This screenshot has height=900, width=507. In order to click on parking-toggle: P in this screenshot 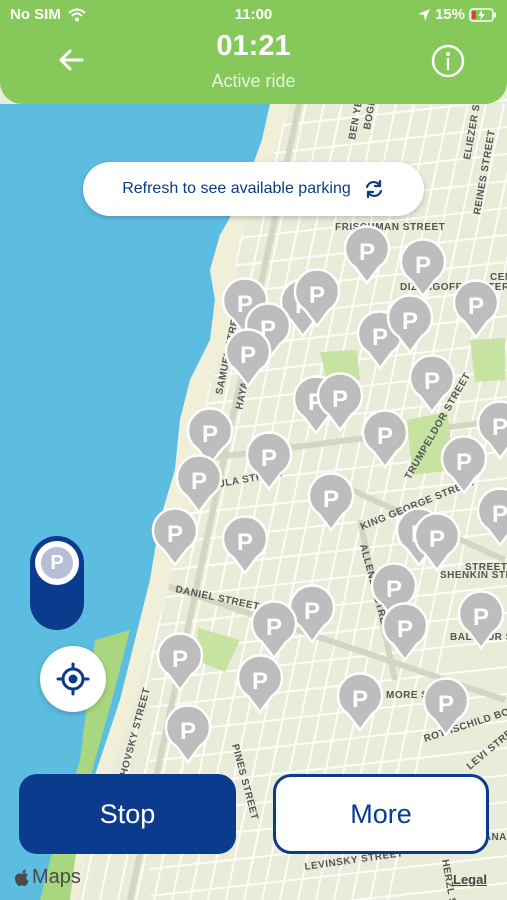, I will do `click(57, 583)`.